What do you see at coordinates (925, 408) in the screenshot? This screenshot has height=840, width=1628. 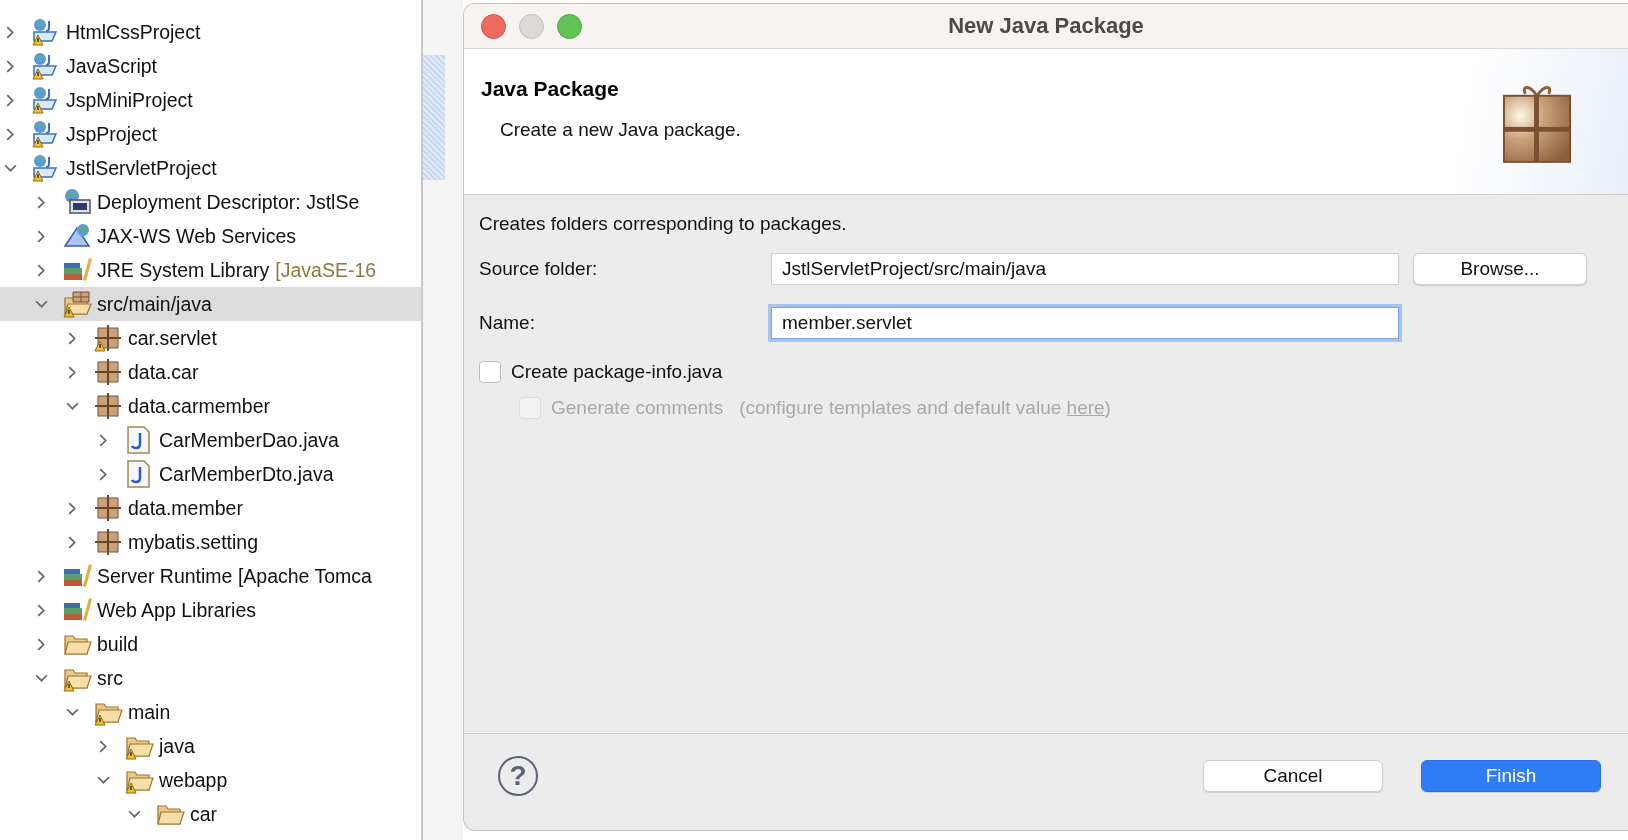 I see `hint-text: (configure templates and default value here)` at bounding box center [925, 408].